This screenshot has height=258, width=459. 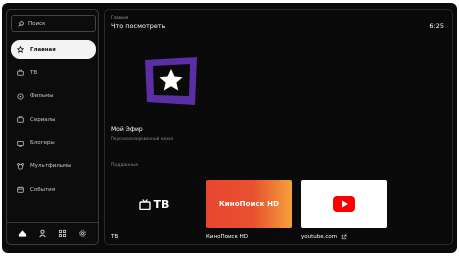 I want to click on youtube-play-icon, so click(x=344, y=204).